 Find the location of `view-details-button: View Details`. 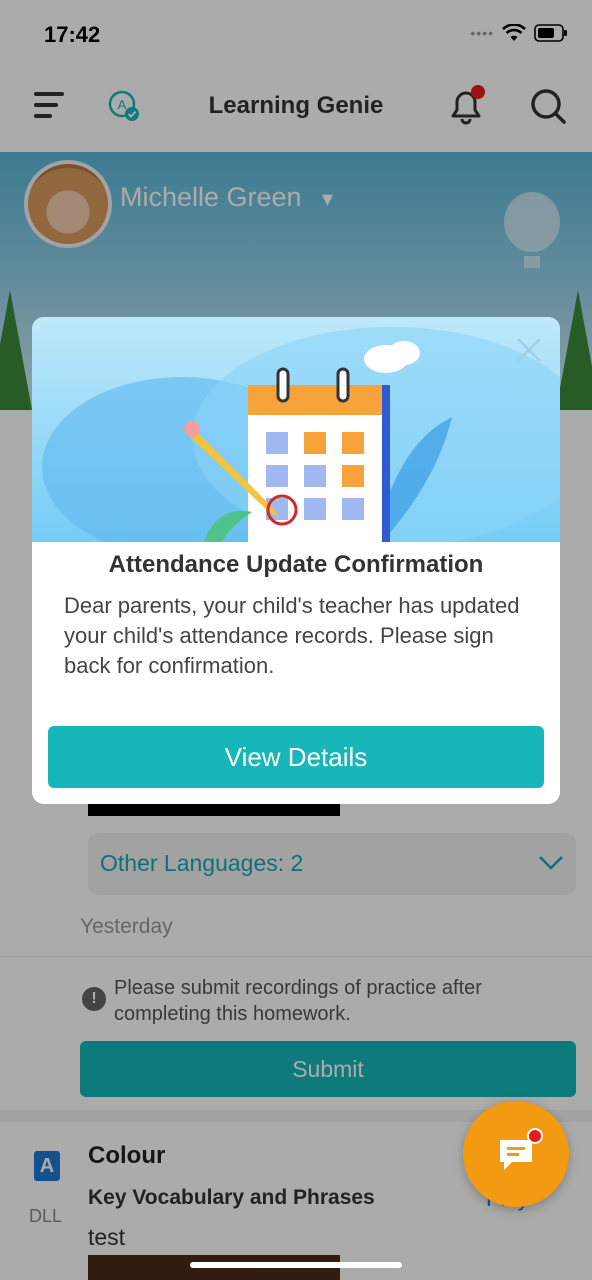

view-details-button: View Details is located at coordinates (296, 757).